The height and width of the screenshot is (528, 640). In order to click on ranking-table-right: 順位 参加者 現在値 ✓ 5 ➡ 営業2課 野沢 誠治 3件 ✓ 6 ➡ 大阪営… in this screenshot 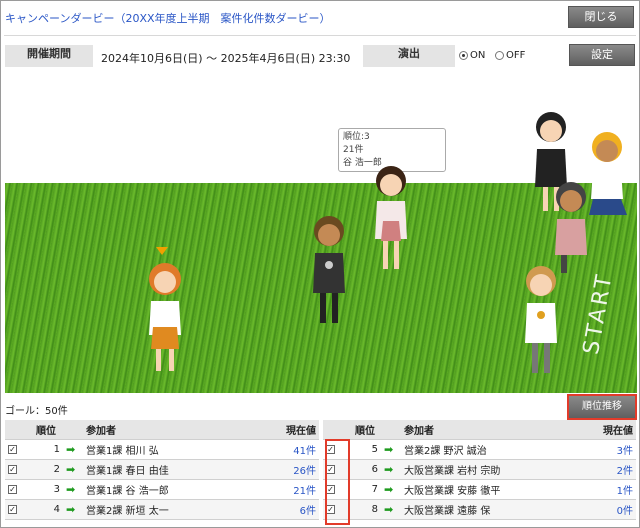, I will do `click(479, 470)`.